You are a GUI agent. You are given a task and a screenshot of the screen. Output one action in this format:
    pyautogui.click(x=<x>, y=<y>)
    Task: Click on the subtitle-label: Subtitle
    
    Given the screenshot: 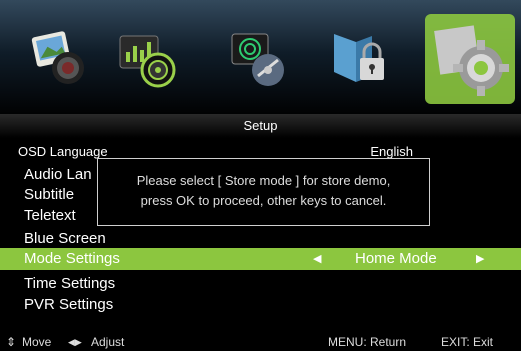 What is the action you would take?
    pyautogui.click(x=49, y=194)
    